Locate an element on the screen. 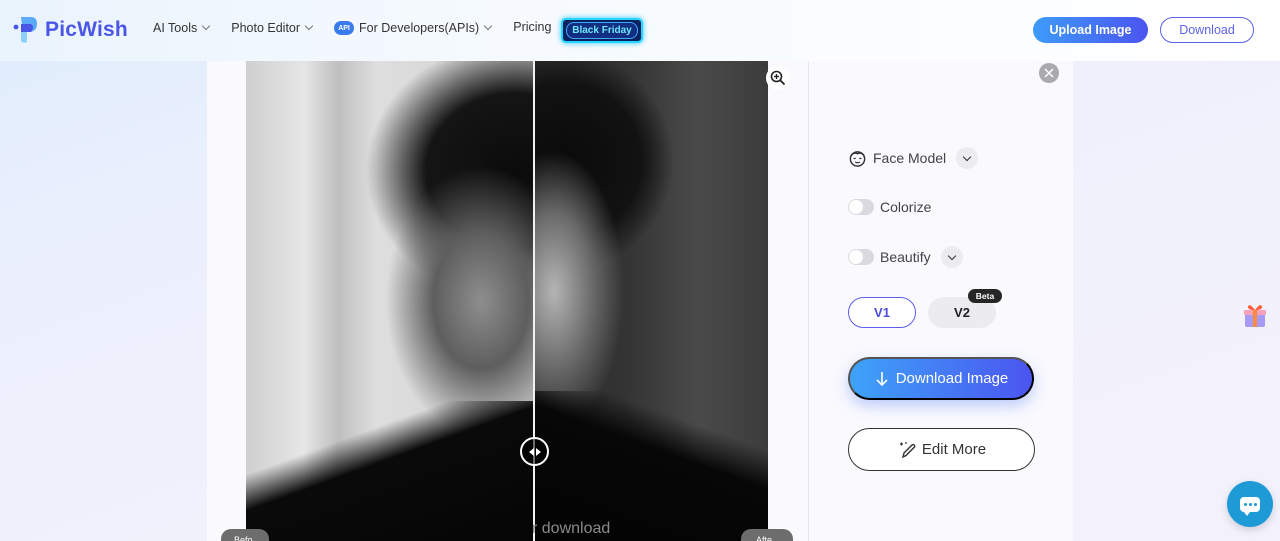 Image resolution: width=1280 pixels, height=541 pixels. download-button: Download is located at coordinates (1207, 30).